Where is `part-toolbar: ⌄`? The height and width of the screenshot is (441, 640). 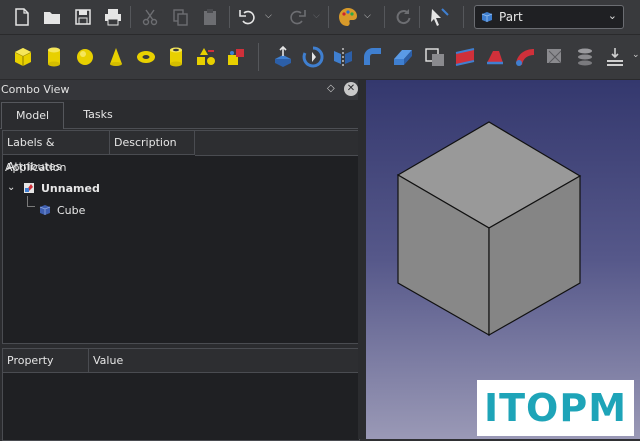
part-toolbar: ⌄ is located at coordinates (320, 57).